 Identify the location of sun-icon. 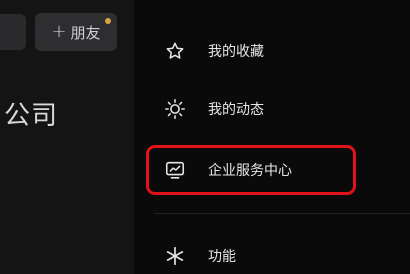
(175, 109).